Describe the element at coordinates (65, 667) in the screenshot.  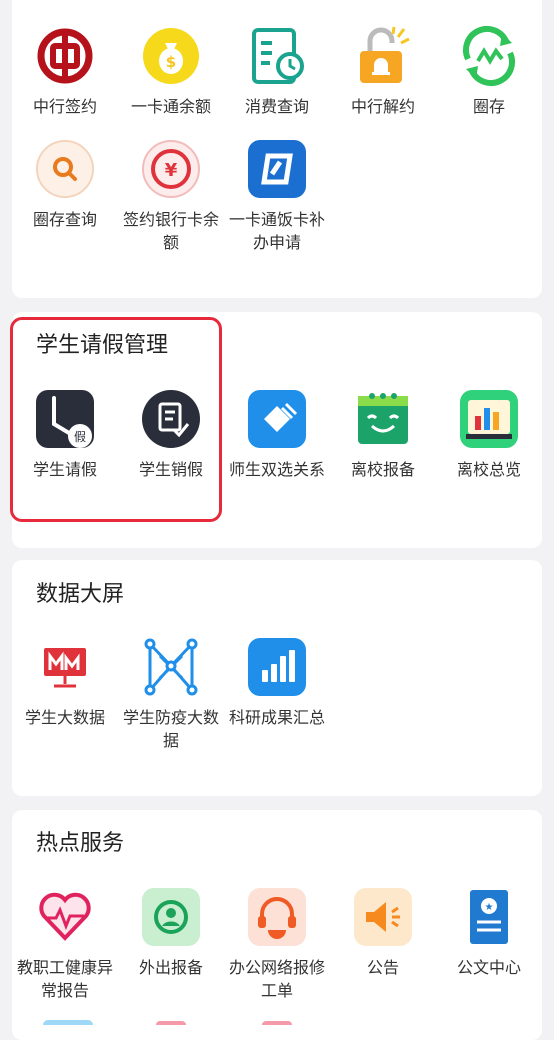
I see `monitor-chart-icon` at that location.